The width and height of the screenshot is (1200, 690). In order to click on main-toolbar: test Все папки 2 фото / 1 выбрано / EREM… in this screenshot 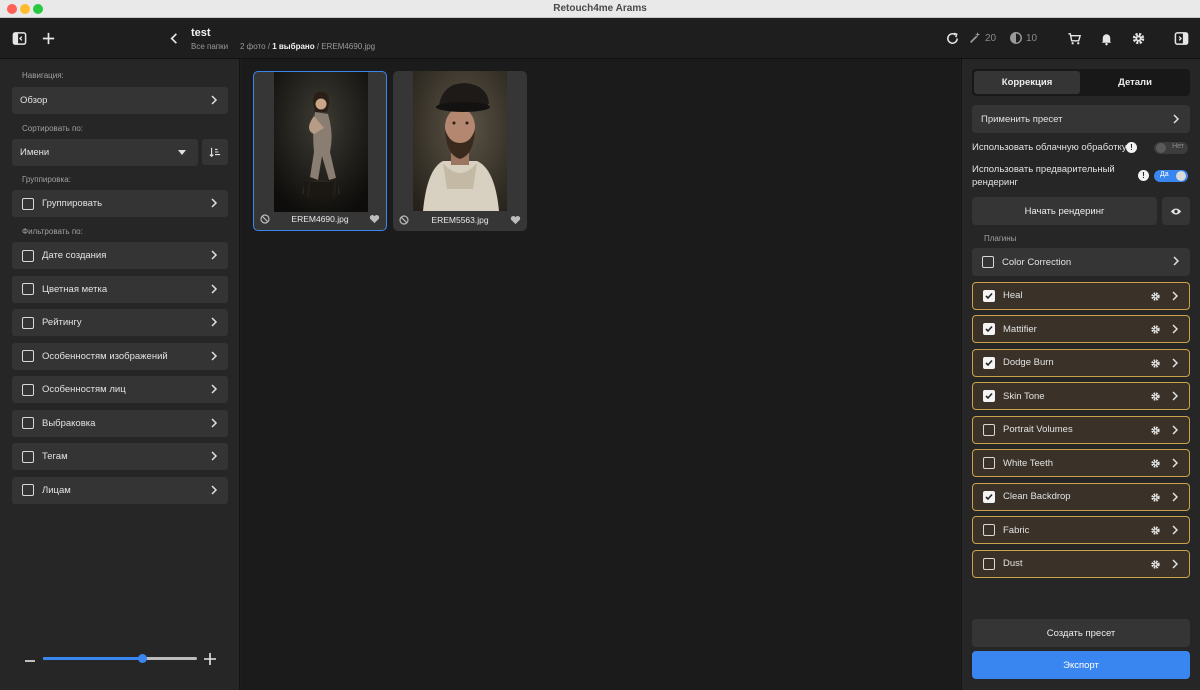, I will do `click(600, 38)`.